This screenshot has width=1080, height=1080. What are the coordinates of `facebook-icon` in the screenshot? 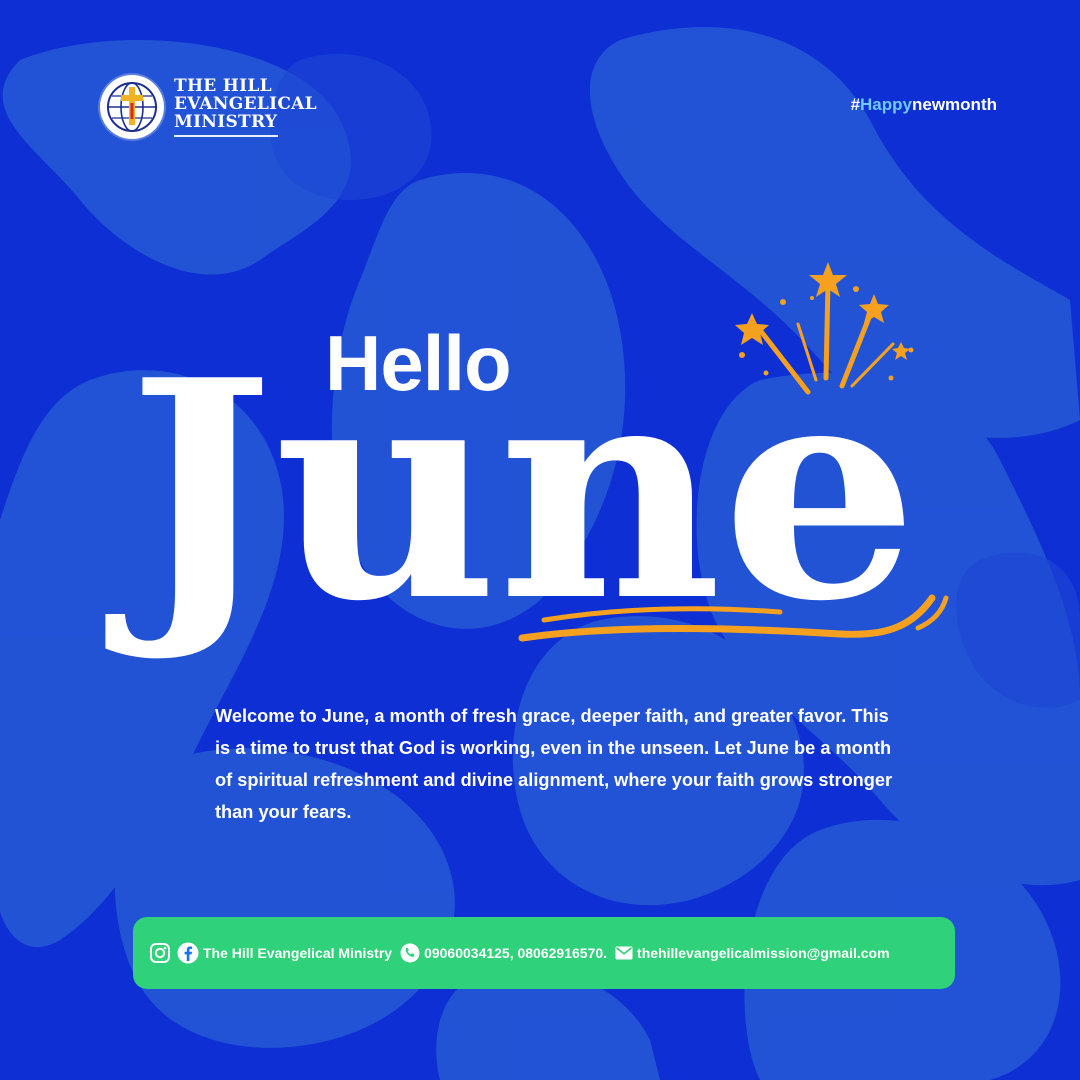 It's located at (188, 953).